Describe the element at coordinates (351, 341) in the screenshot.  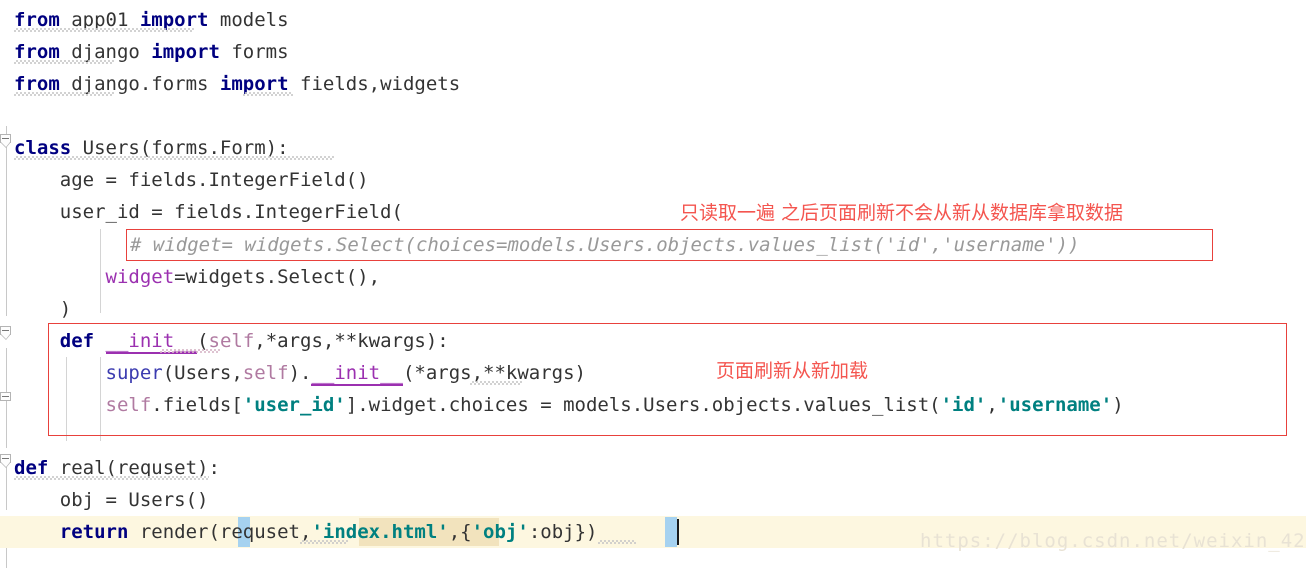
I see `token-params-args-kwargs: ,*args,**kwargs):` at that location.